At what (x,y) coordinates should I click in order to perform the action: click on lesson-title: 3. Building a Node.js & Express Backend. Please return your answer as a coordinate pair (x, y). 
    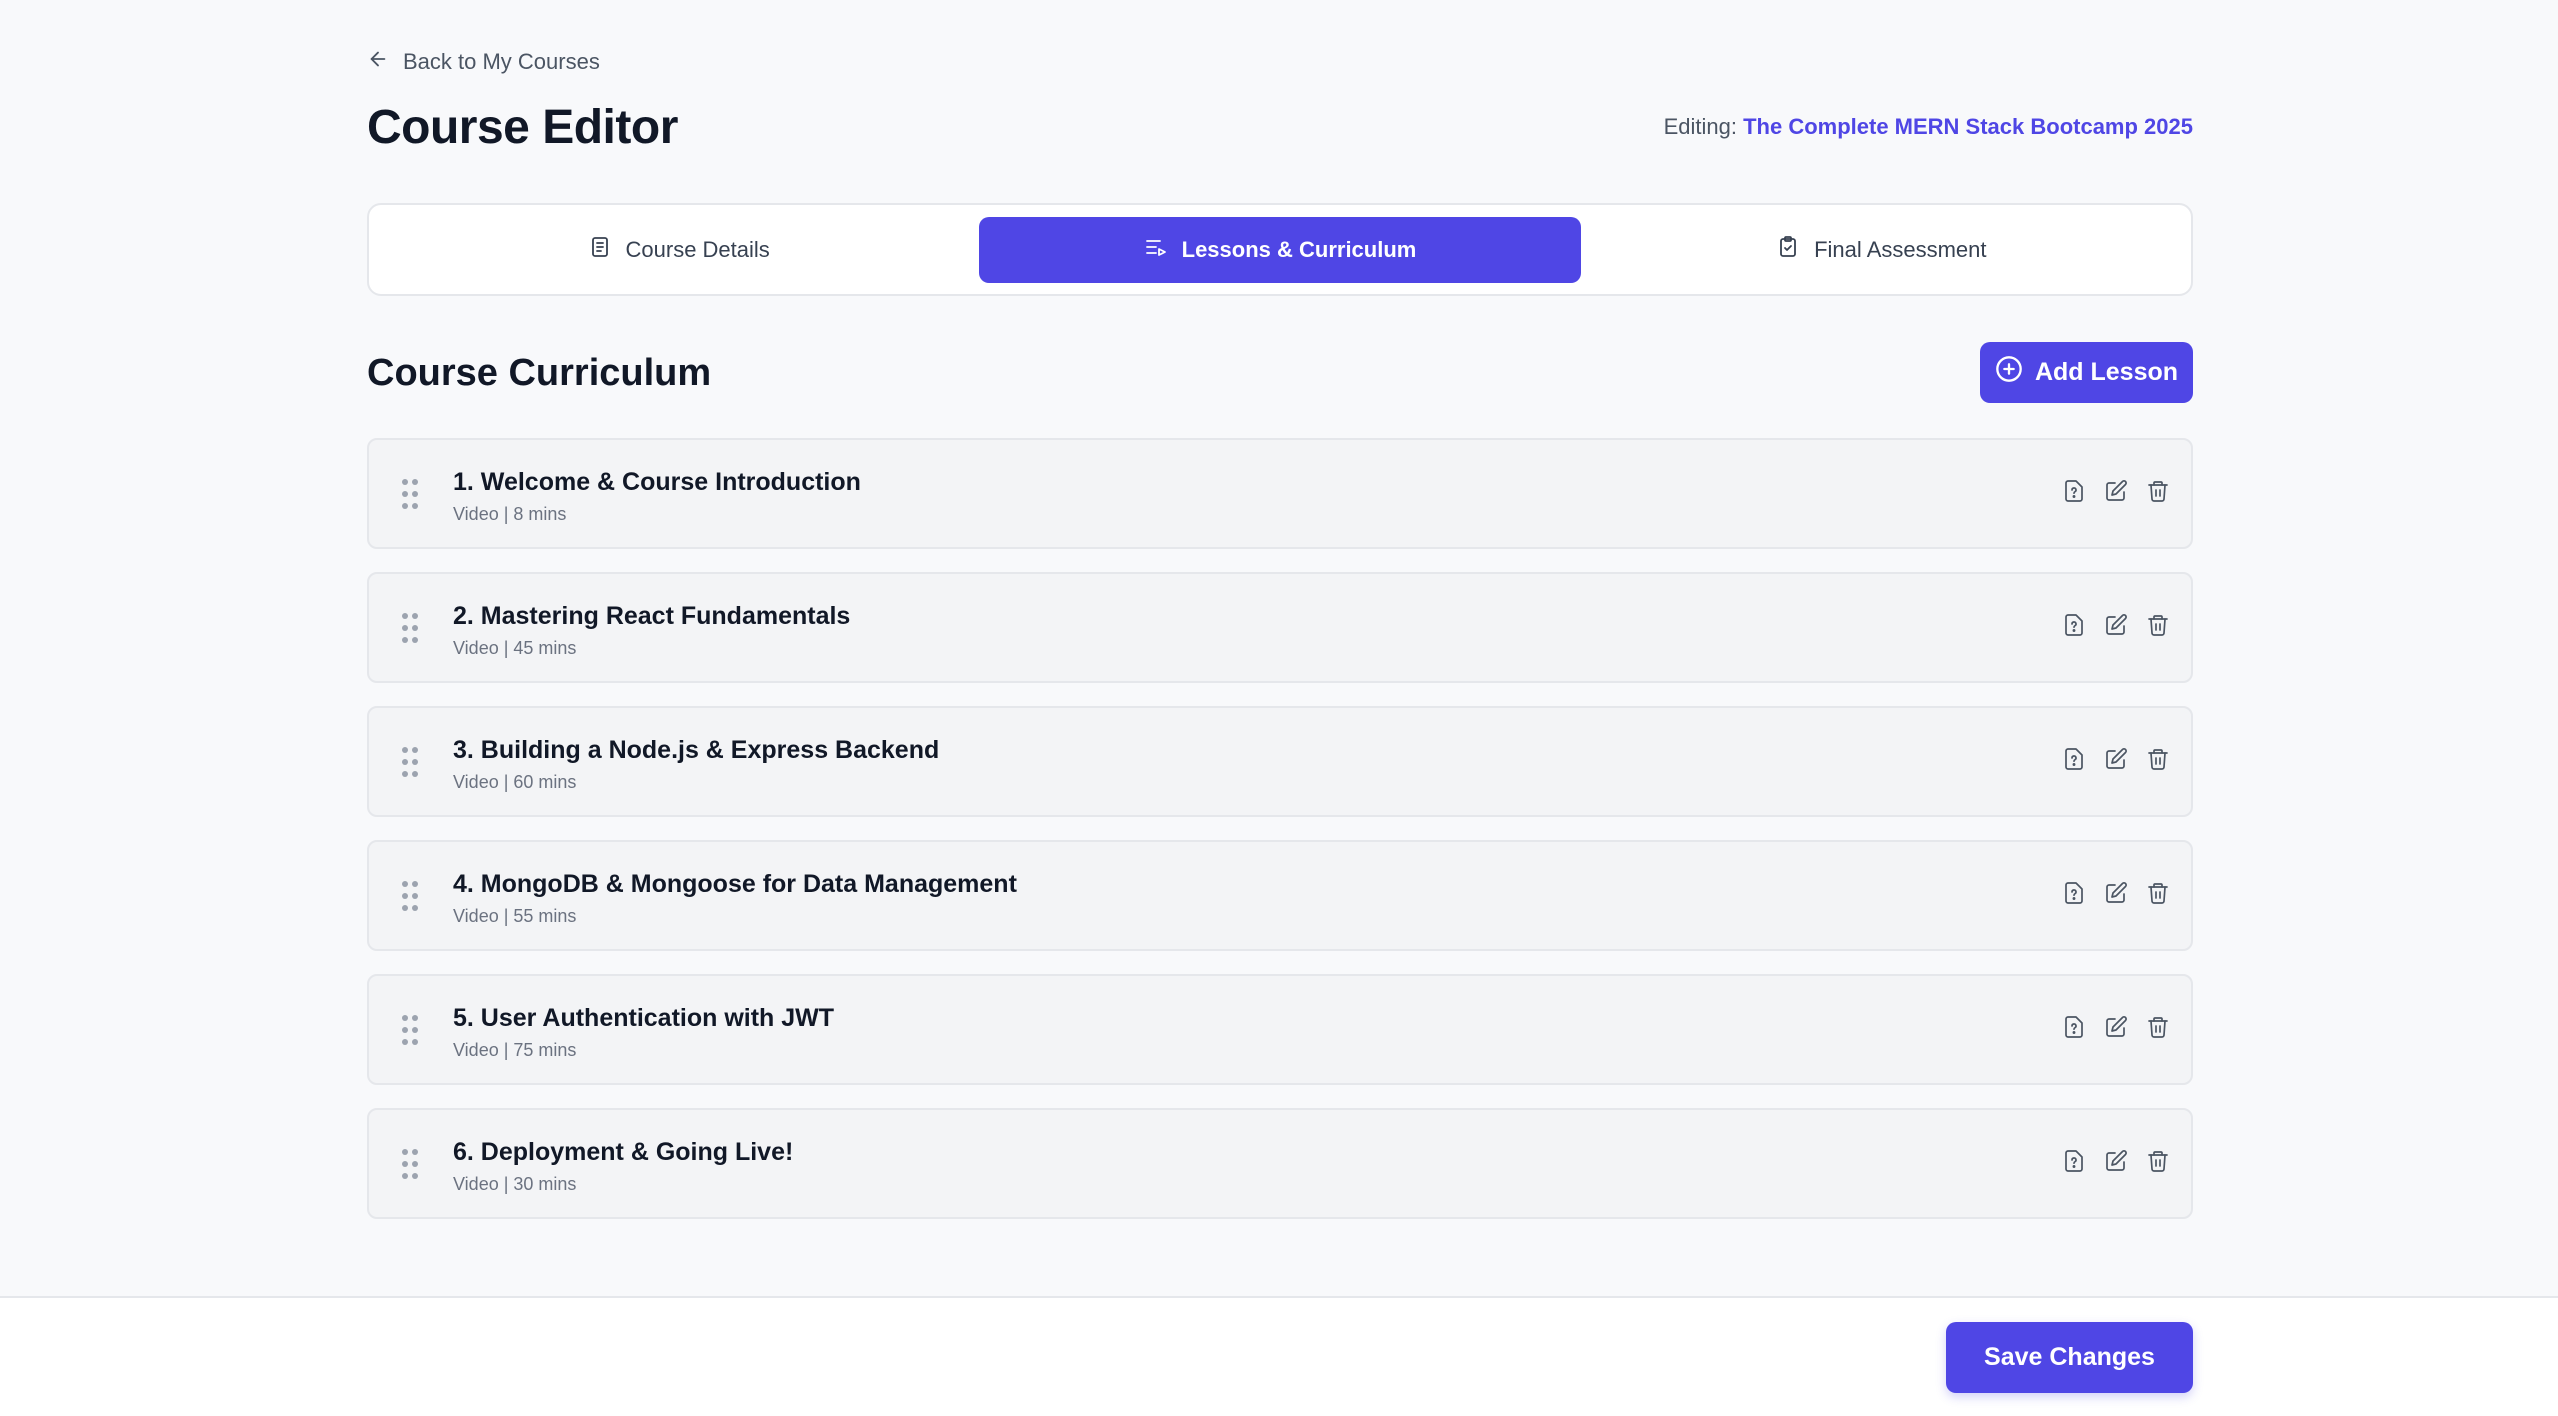
    Looking at the image, I should click on (696, 750).